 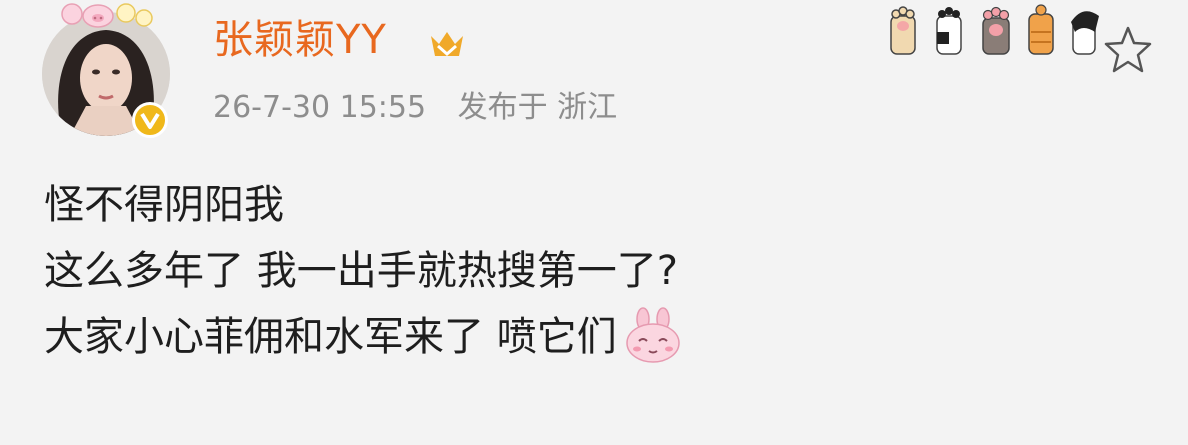 I want to click on post-time: 26-7-30 15:55, so click(x=320, y=107).